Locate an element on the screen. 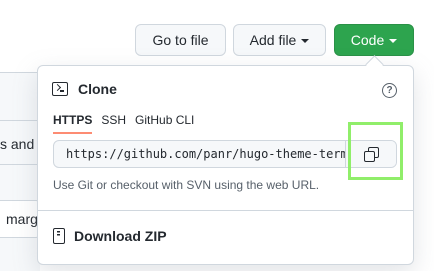  file-zip-icon is located at coordinates (59, 236).